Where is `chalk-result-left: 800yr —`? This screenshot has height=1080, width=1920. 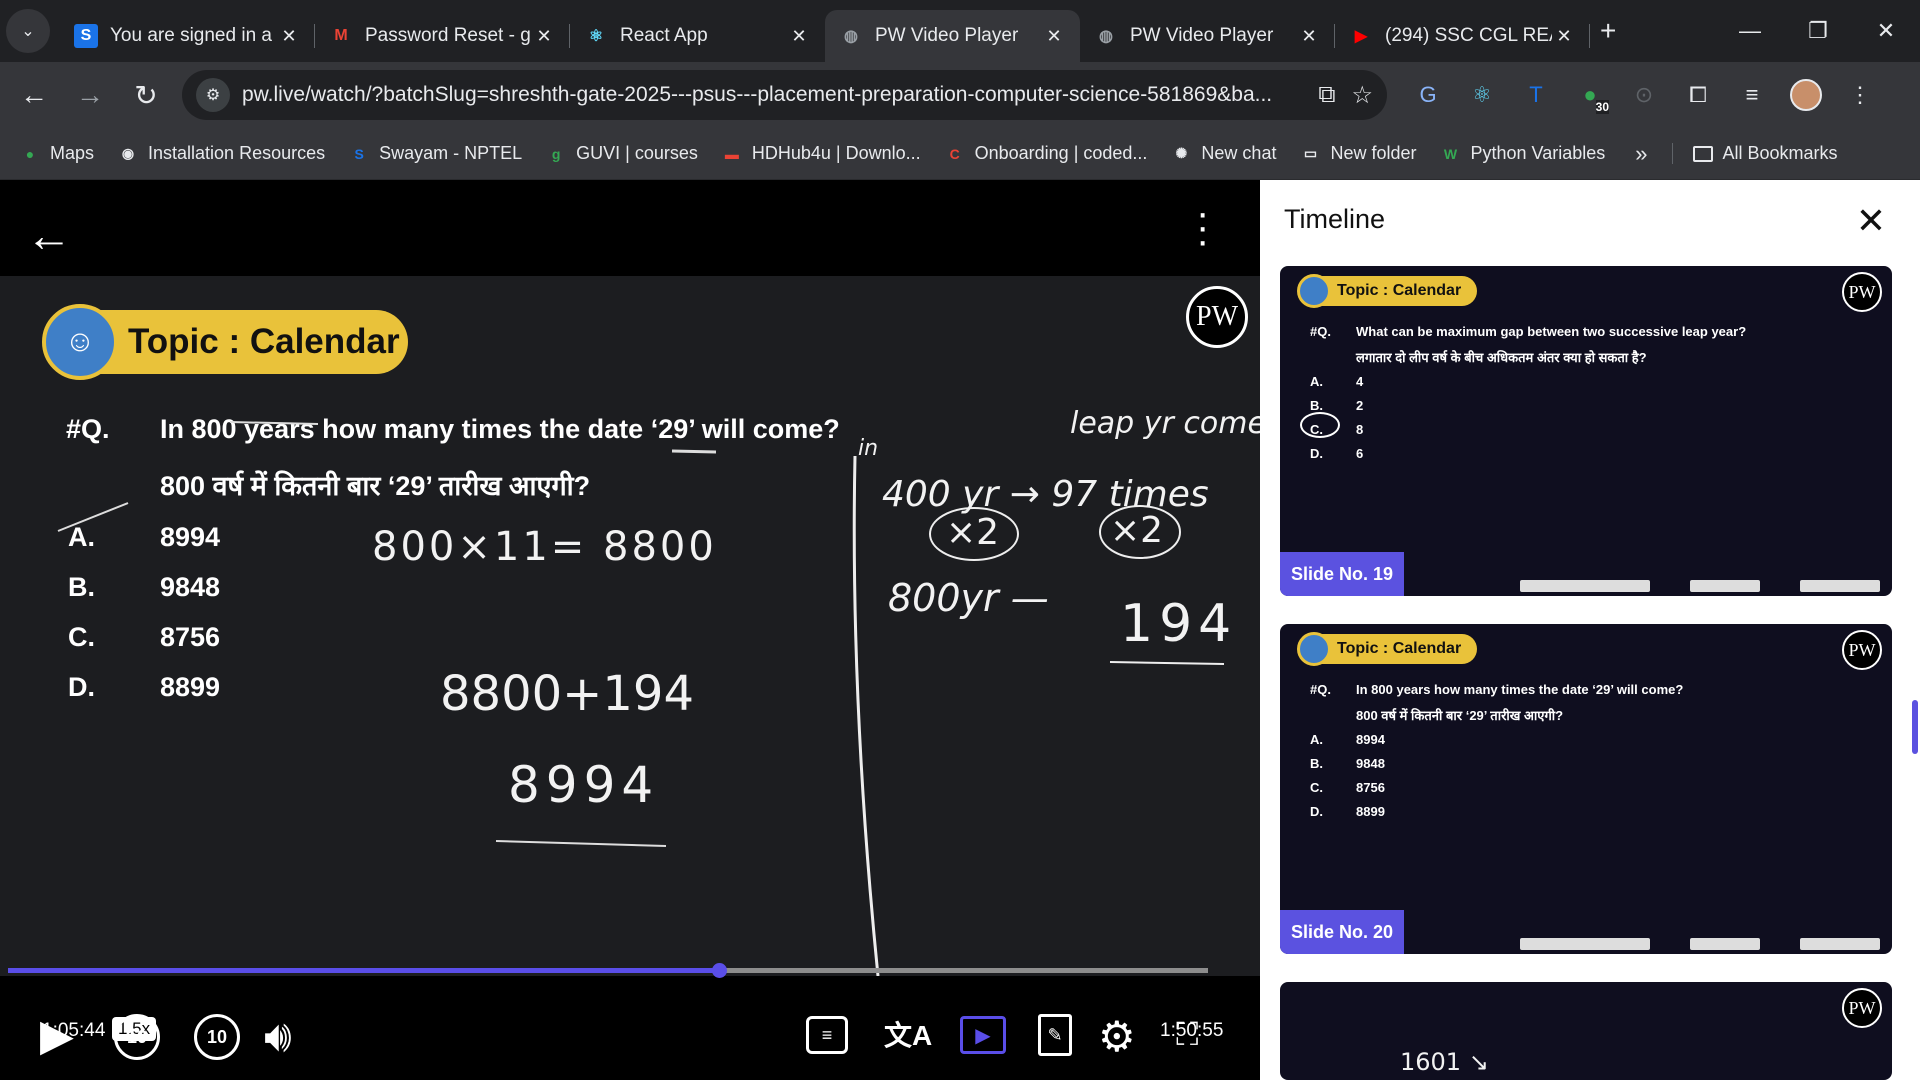 chalk-result-left: 800yr — is located at coordinates (968, 598).